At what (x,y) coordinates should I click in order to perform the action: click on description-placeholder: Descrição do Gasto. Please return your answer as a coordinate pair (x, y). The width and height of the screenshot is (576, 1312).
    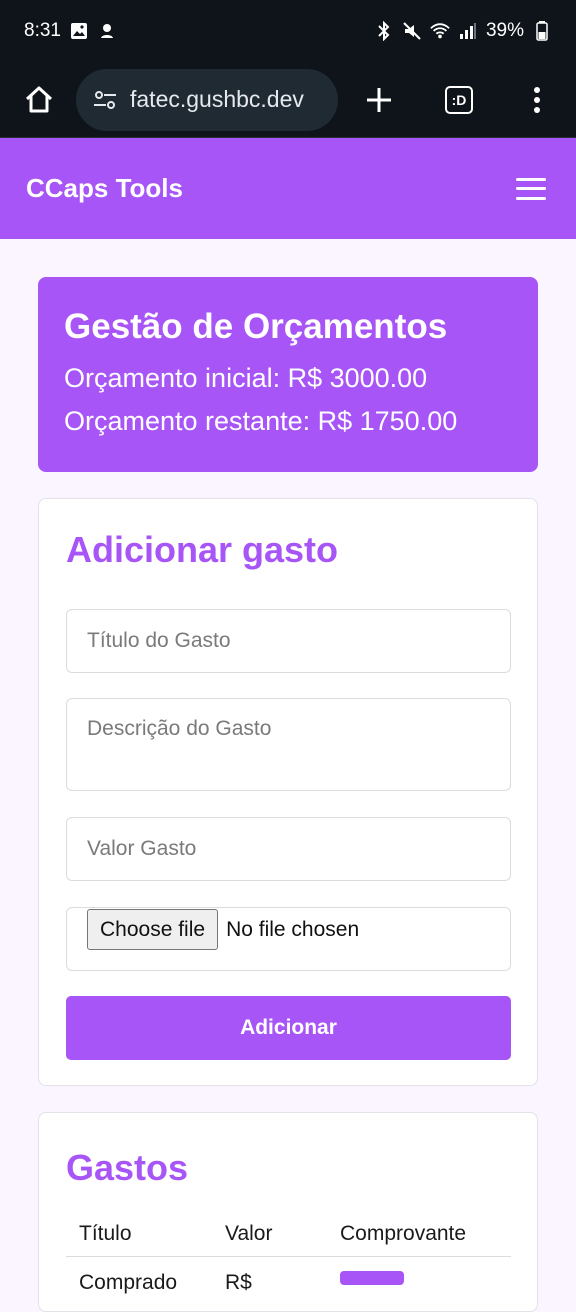
    Looking at the image, I should click on (179, 728).